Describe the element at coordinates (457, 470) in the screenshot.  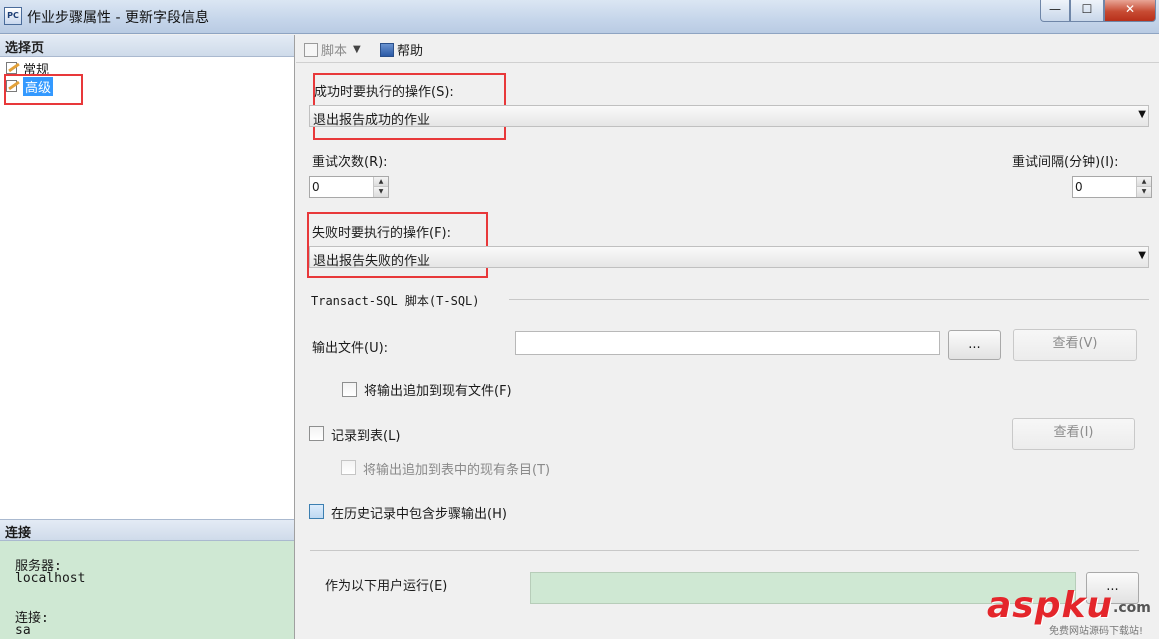
I see `append-table-label: 将输出追加到表中的现有条目(T)` at that location.